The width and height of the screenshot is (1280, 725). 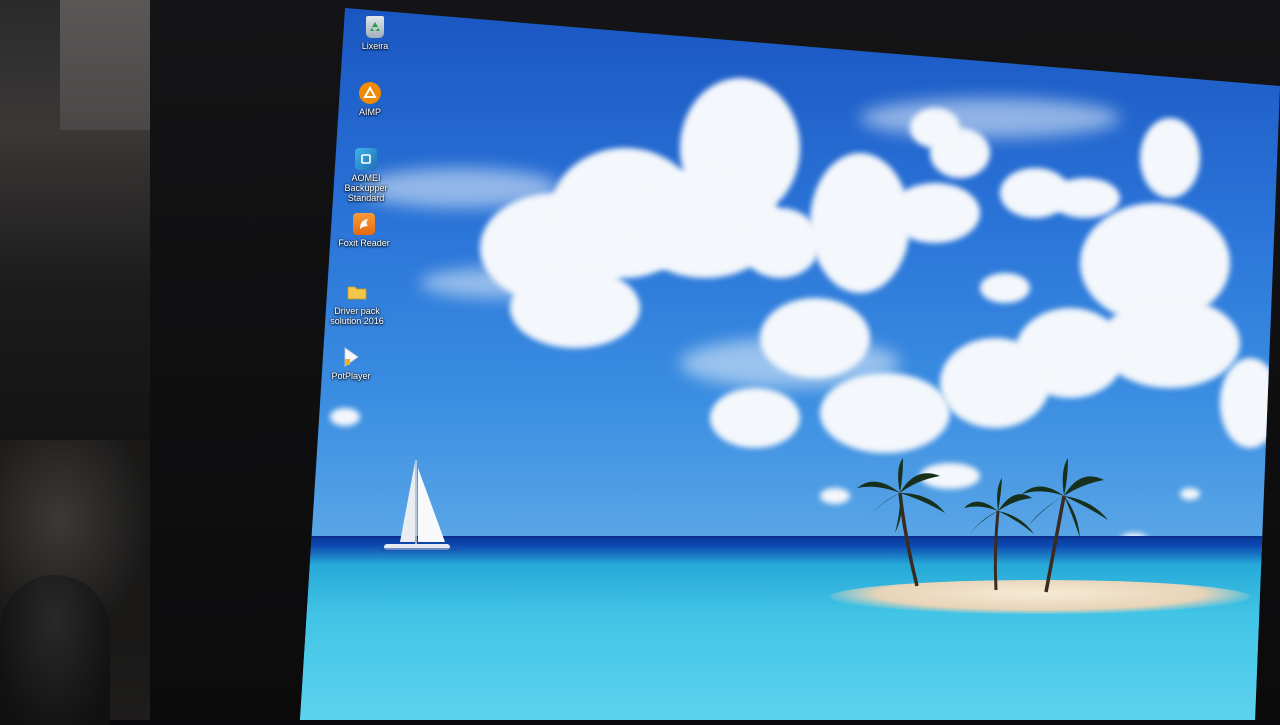 I want to click on desktop-icon-driver-pack: Driver pack solution 2016, so click(x=357, y=303).